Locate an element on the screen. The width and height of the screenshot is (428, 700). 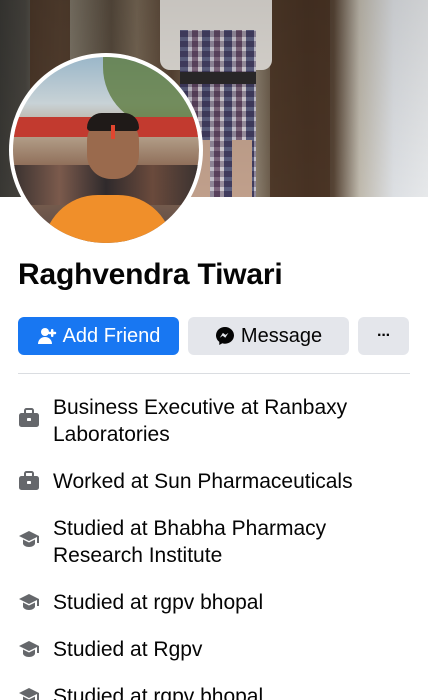
more-options-icon: ··· is located at coordinates (384, 335).